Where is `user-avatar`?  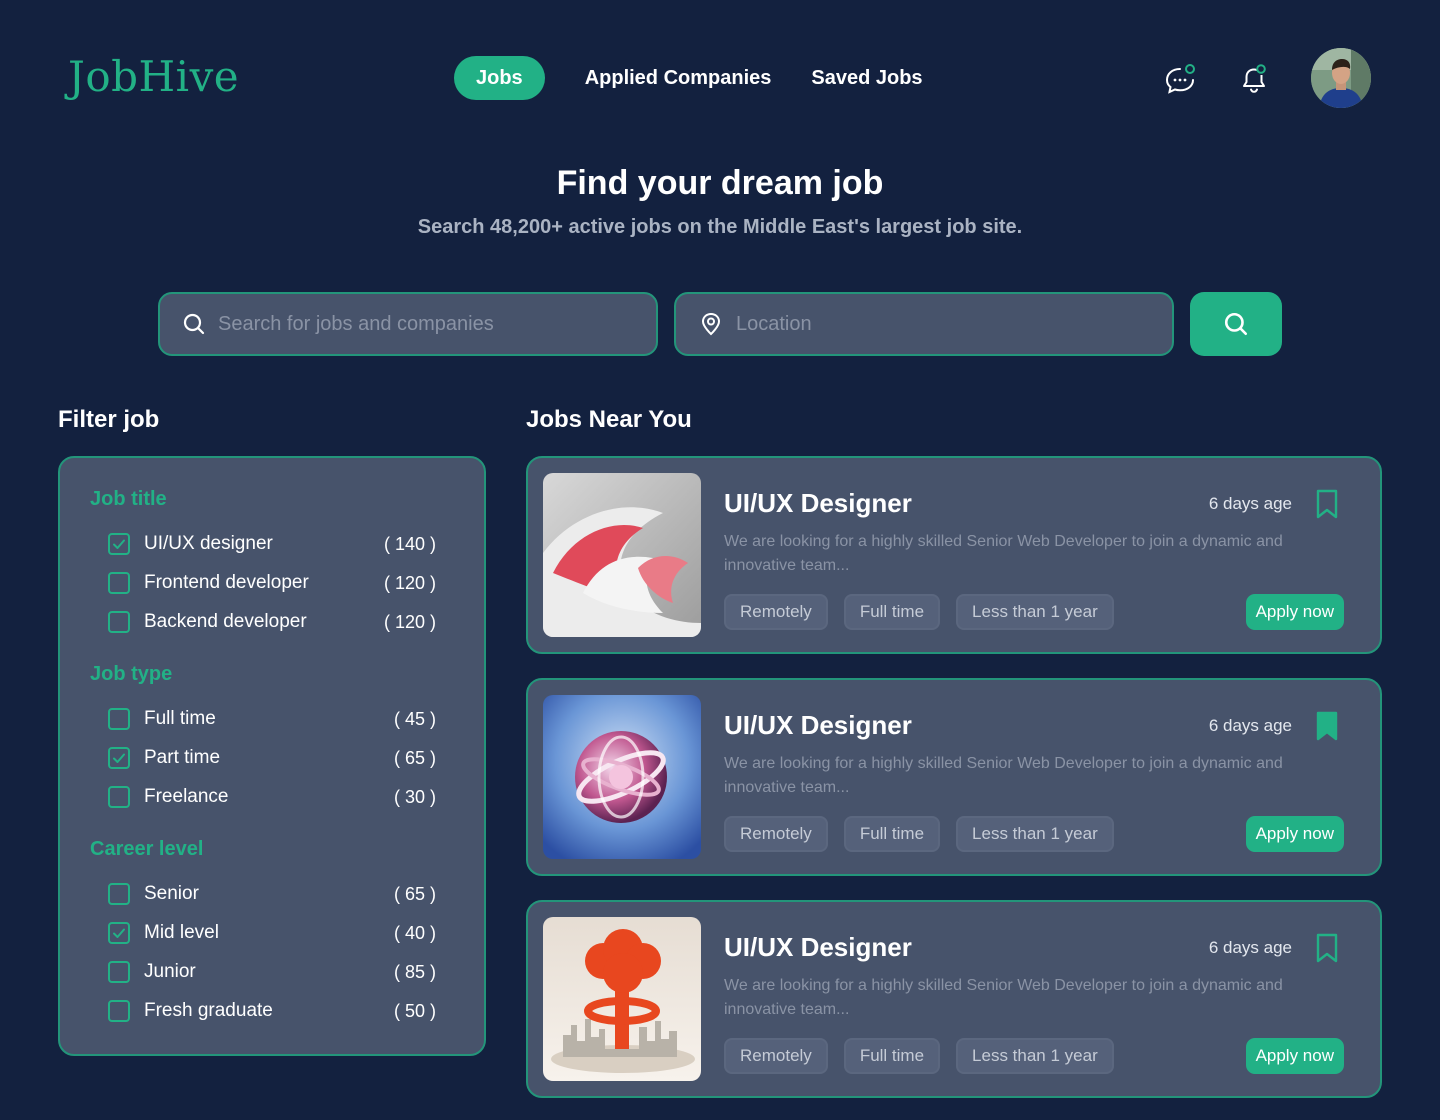 user-avatar is located at coordinates (1341, 78).